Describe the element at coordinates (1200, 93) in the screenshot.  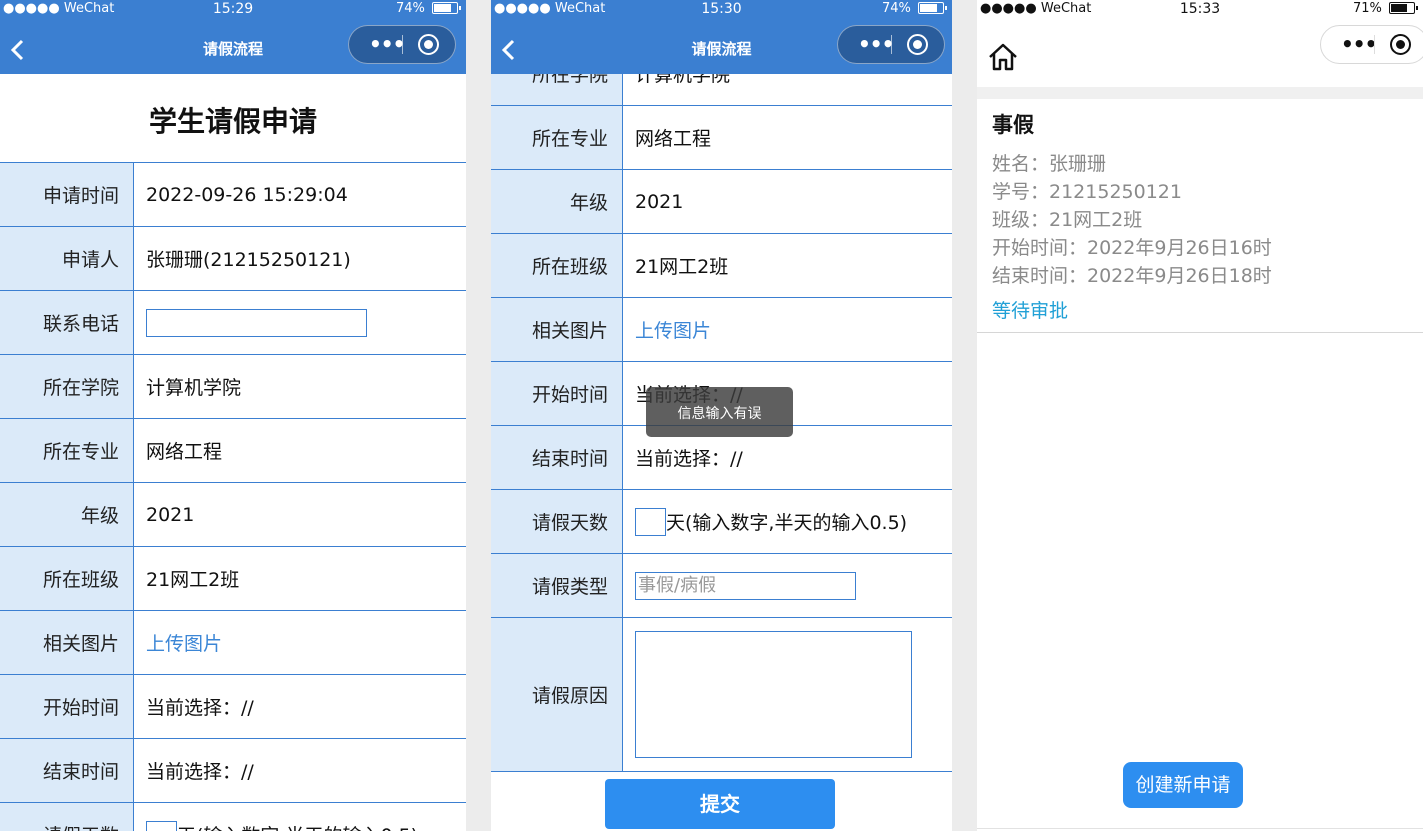
I see `divider-strip` at that location.